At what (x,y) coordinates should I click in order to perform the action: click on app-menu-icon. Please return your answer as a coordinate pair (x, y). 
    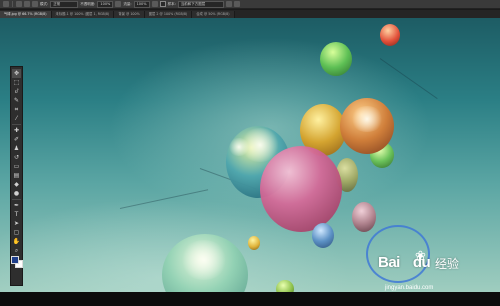
    Looking at the image, I should click on (6, 4).